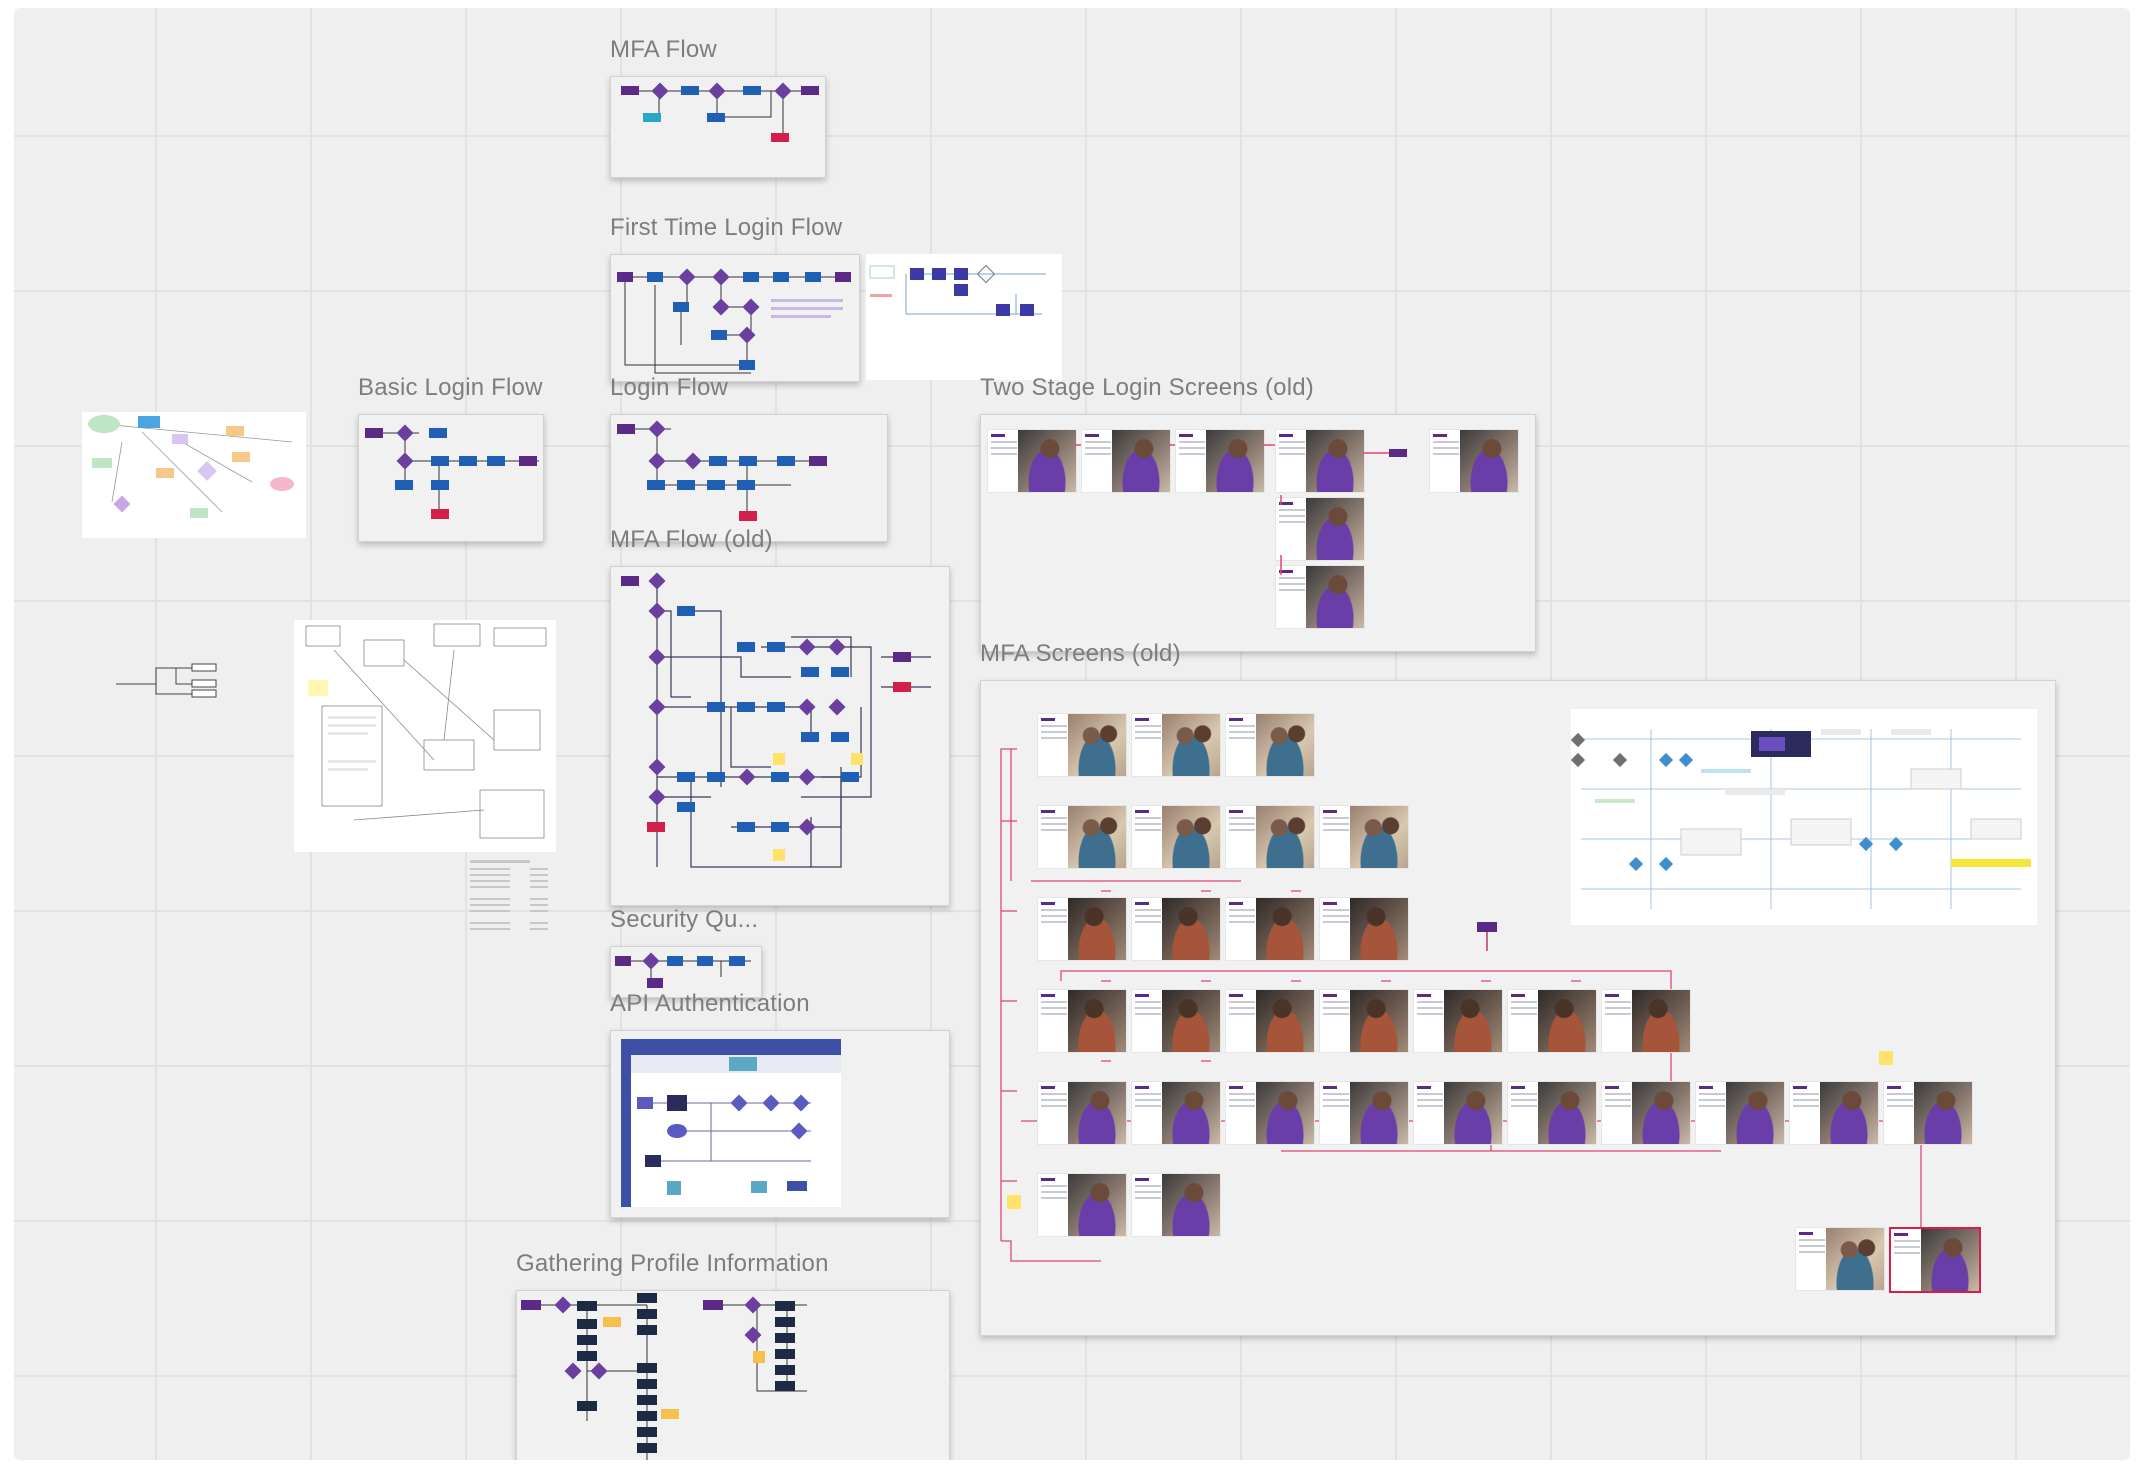 This screenshot has width=2144, height=1472. What do you see at coordinates (1080, 654) in the screenshot?
I see `frame-title-mfa-screens-old: MFA Screens (old)` at bounding box center [1080, 654].